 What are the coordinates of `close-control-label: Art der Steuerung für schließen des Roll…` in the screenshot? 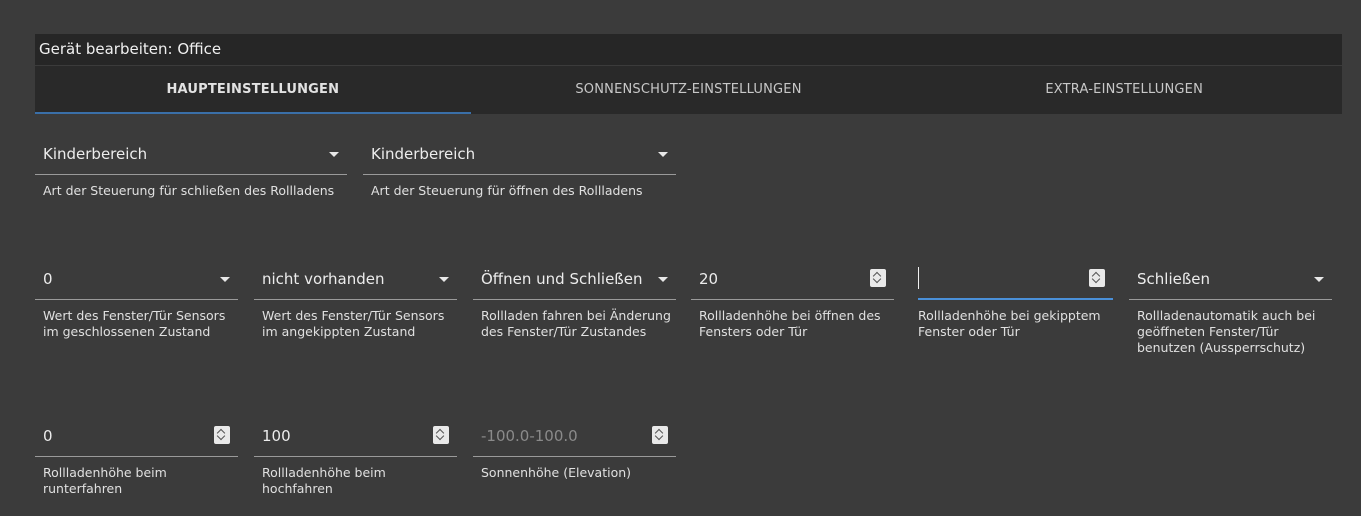 It's located at (189, 190).